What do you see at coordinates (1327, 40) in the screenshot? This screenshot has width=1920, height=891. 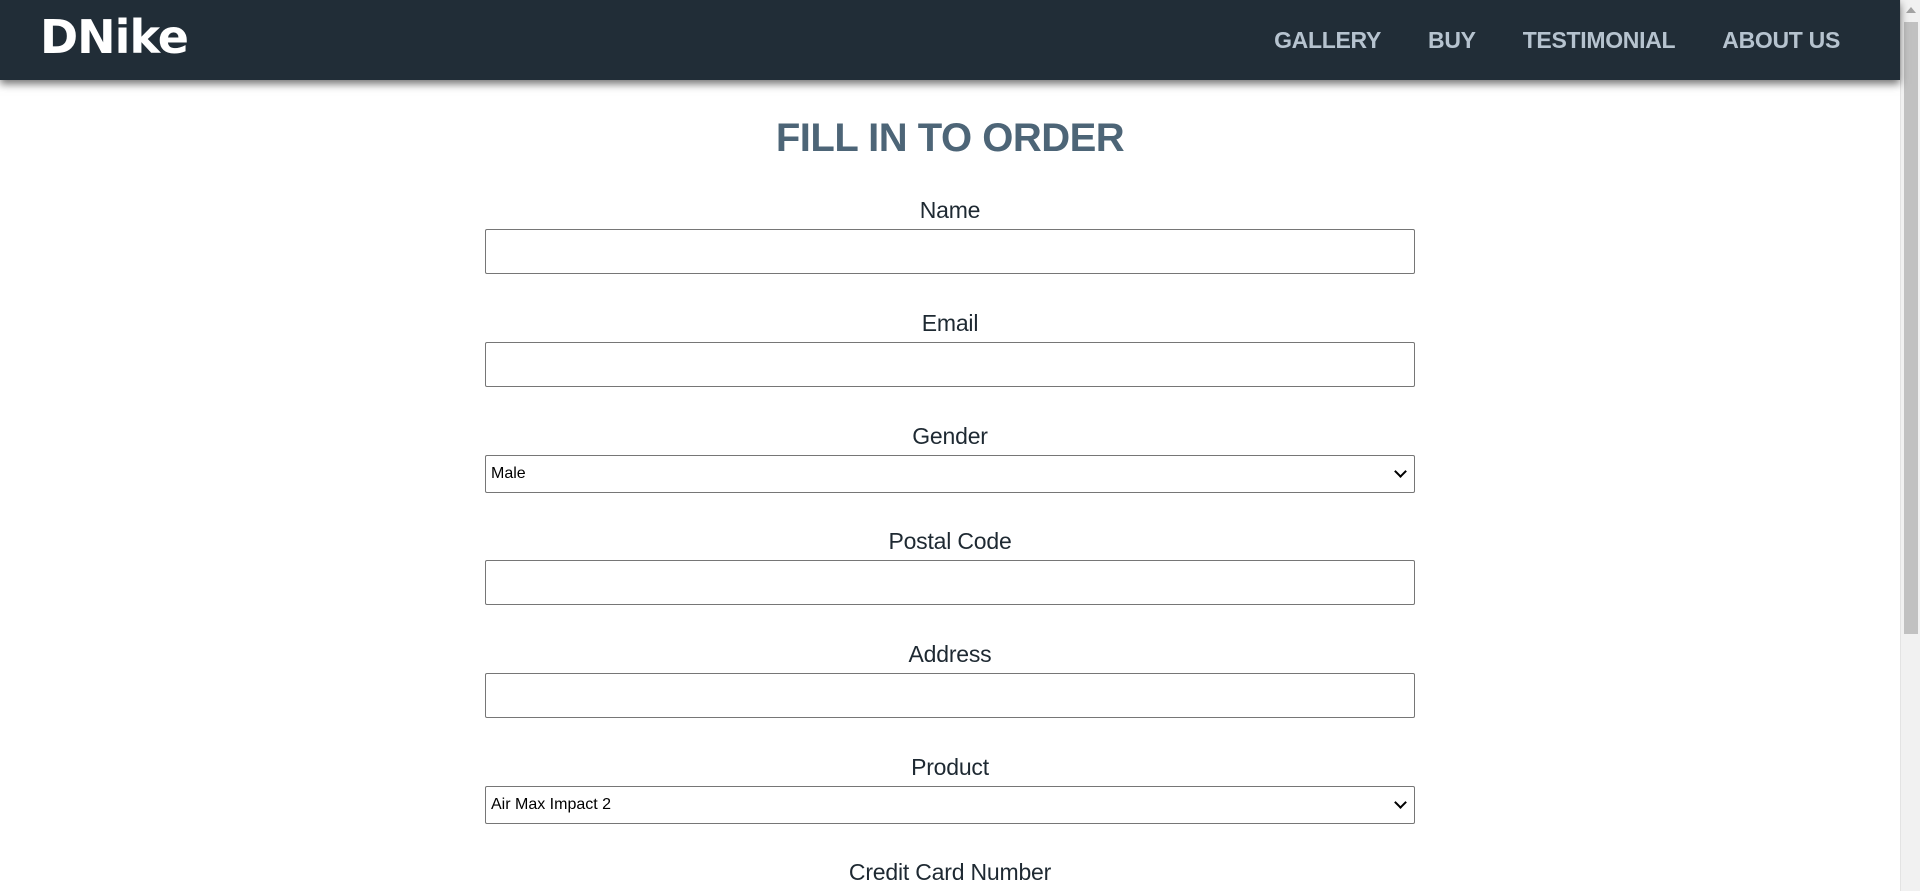 I see `nav-link-gallery: GALLERY` at bounding box center [1327, 40].